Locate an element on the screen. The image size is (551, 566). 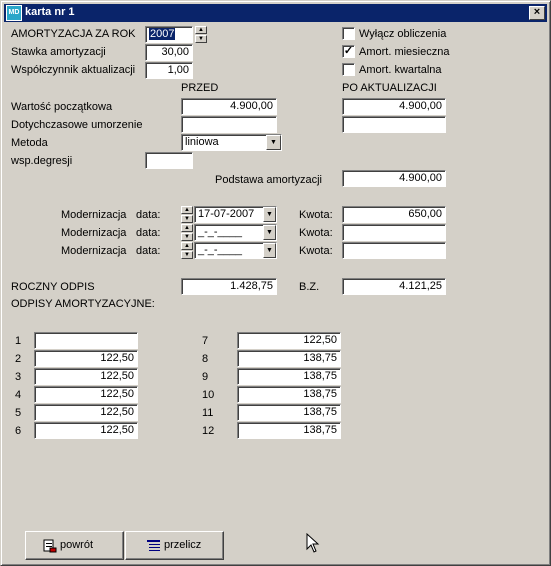
degresji-label: wsp.degresji is located at coordinates (42, 161).